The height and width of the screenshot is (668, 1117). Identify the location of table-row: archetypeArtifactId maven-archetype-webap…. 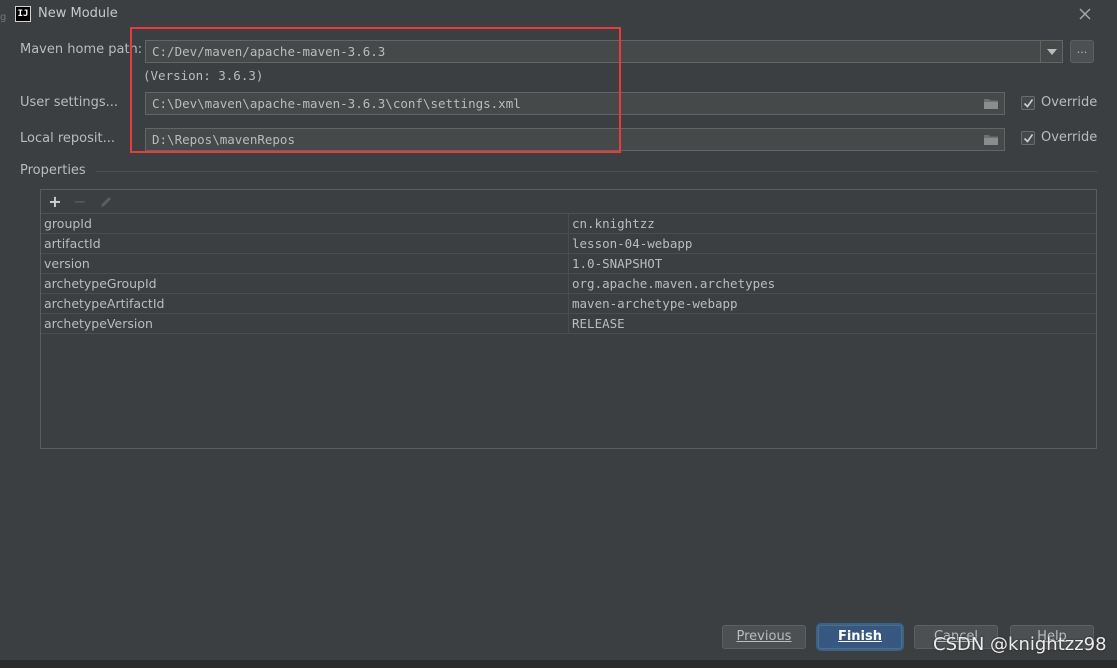
(568, 304).